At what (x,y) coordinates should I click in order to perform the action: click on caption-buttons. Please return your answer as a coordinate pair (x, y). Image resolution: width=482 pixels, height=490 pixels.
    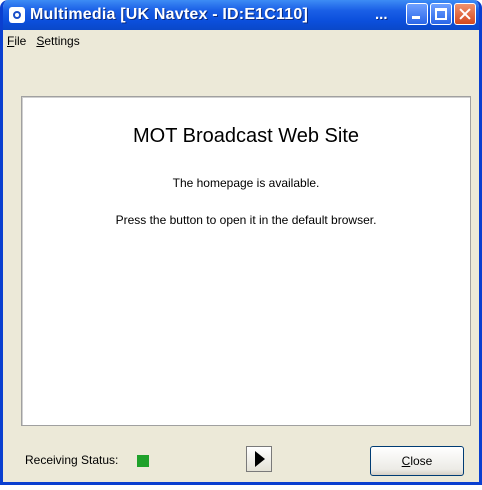
    Looking at the image, I should click on (441, 14).